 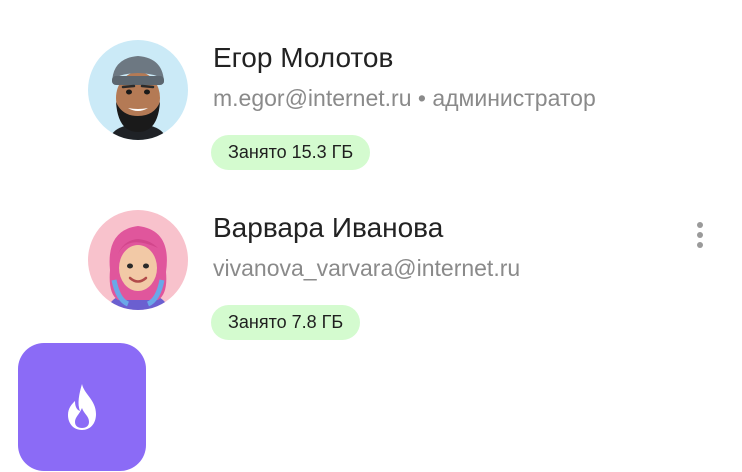 I want to click on user-email: vivanova_varvara@internet.ru, so click(x=367, y=268).